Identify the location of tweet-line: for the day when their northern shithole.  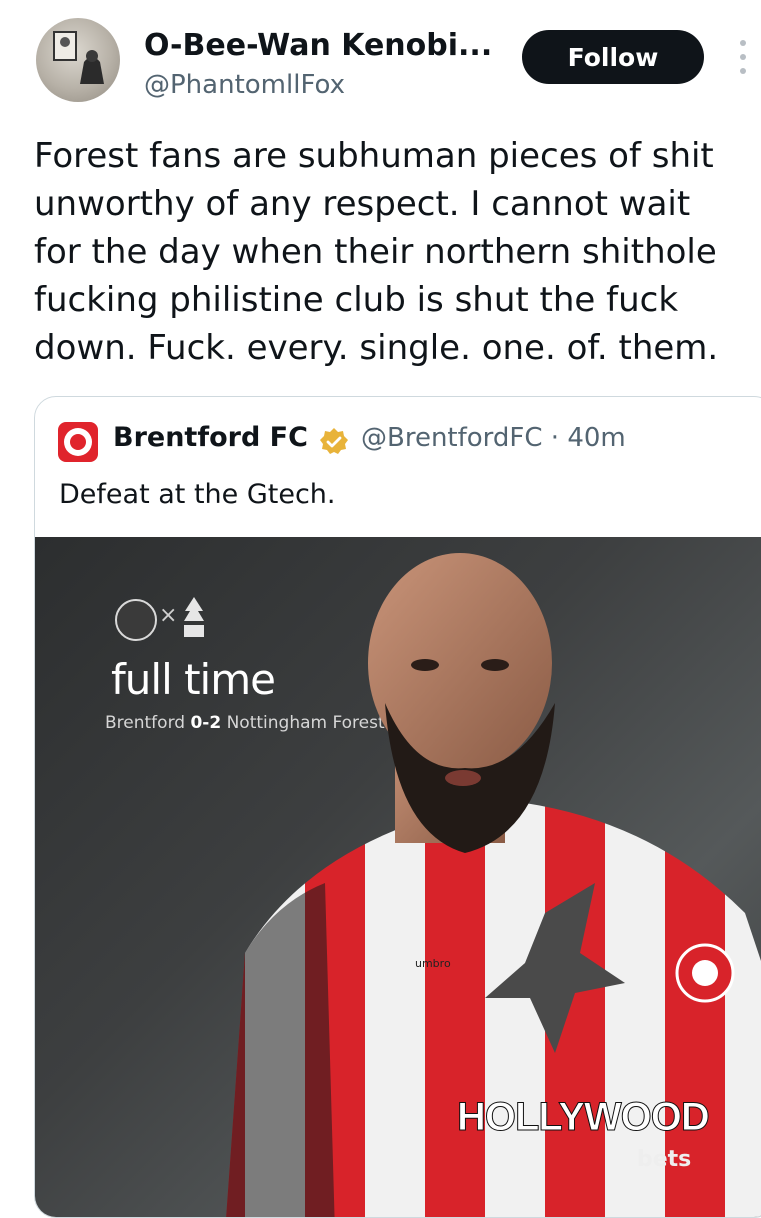
(375, 252).